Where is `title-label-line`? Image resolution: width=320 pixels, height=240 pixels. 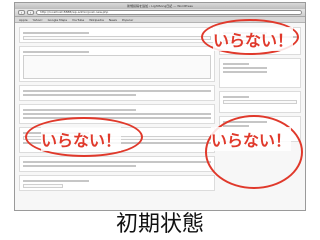
title-label-line is located at coordinates (56, 33).